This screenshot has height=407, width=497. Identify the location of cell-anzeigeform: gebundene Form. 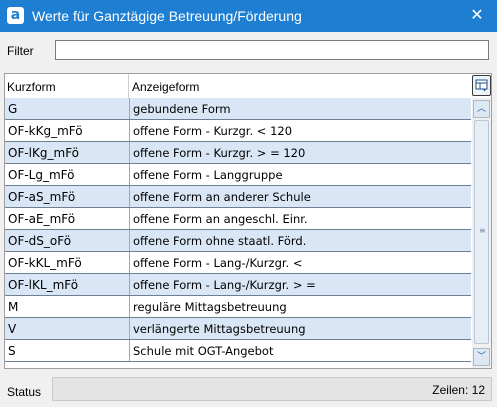
(182, 109).